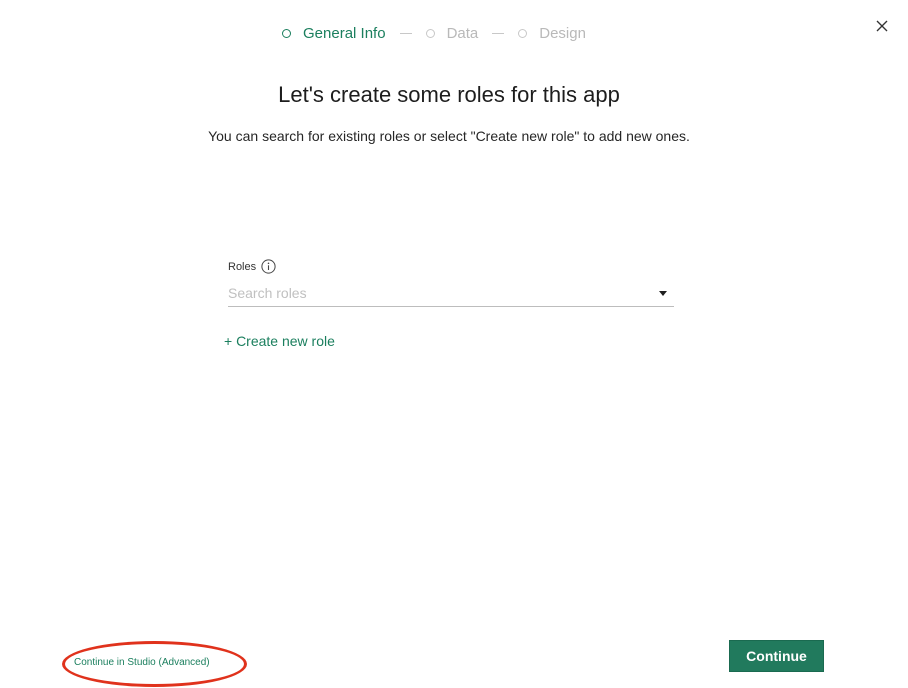 This screenshot has height=688, width=908. Describe the element at coordinates (663, 293) in the screenshot. I see `caret-down-icon` at that location.